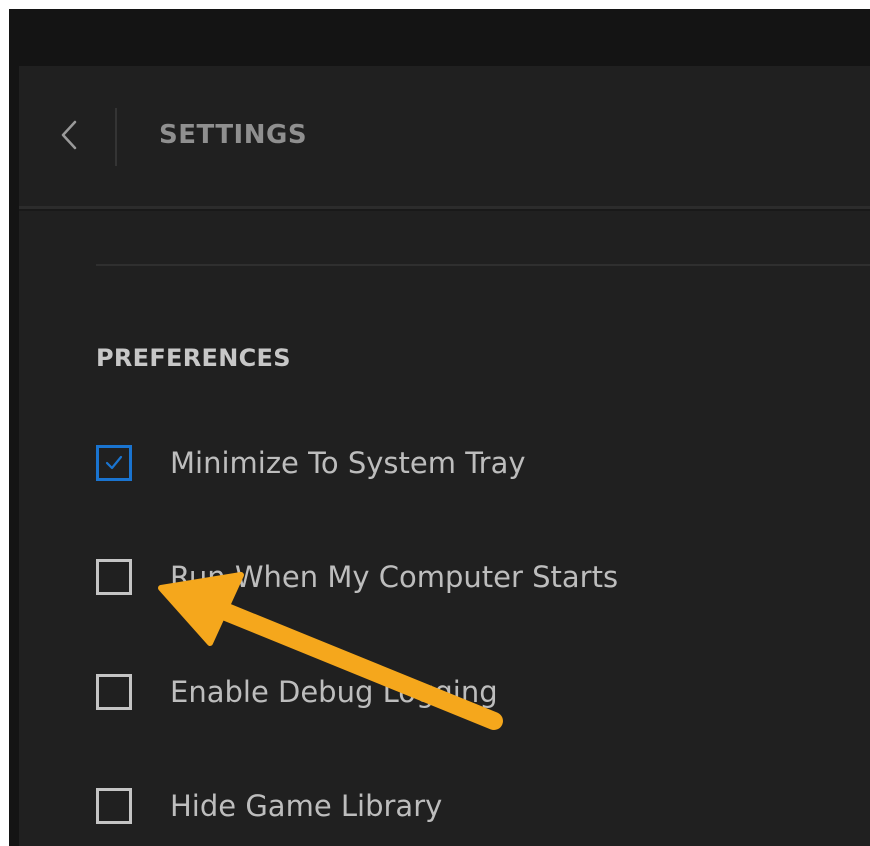 The width and height of the screenshot is (870, 846). I want to click on page-title: SETTINGS, so click(233, 135).